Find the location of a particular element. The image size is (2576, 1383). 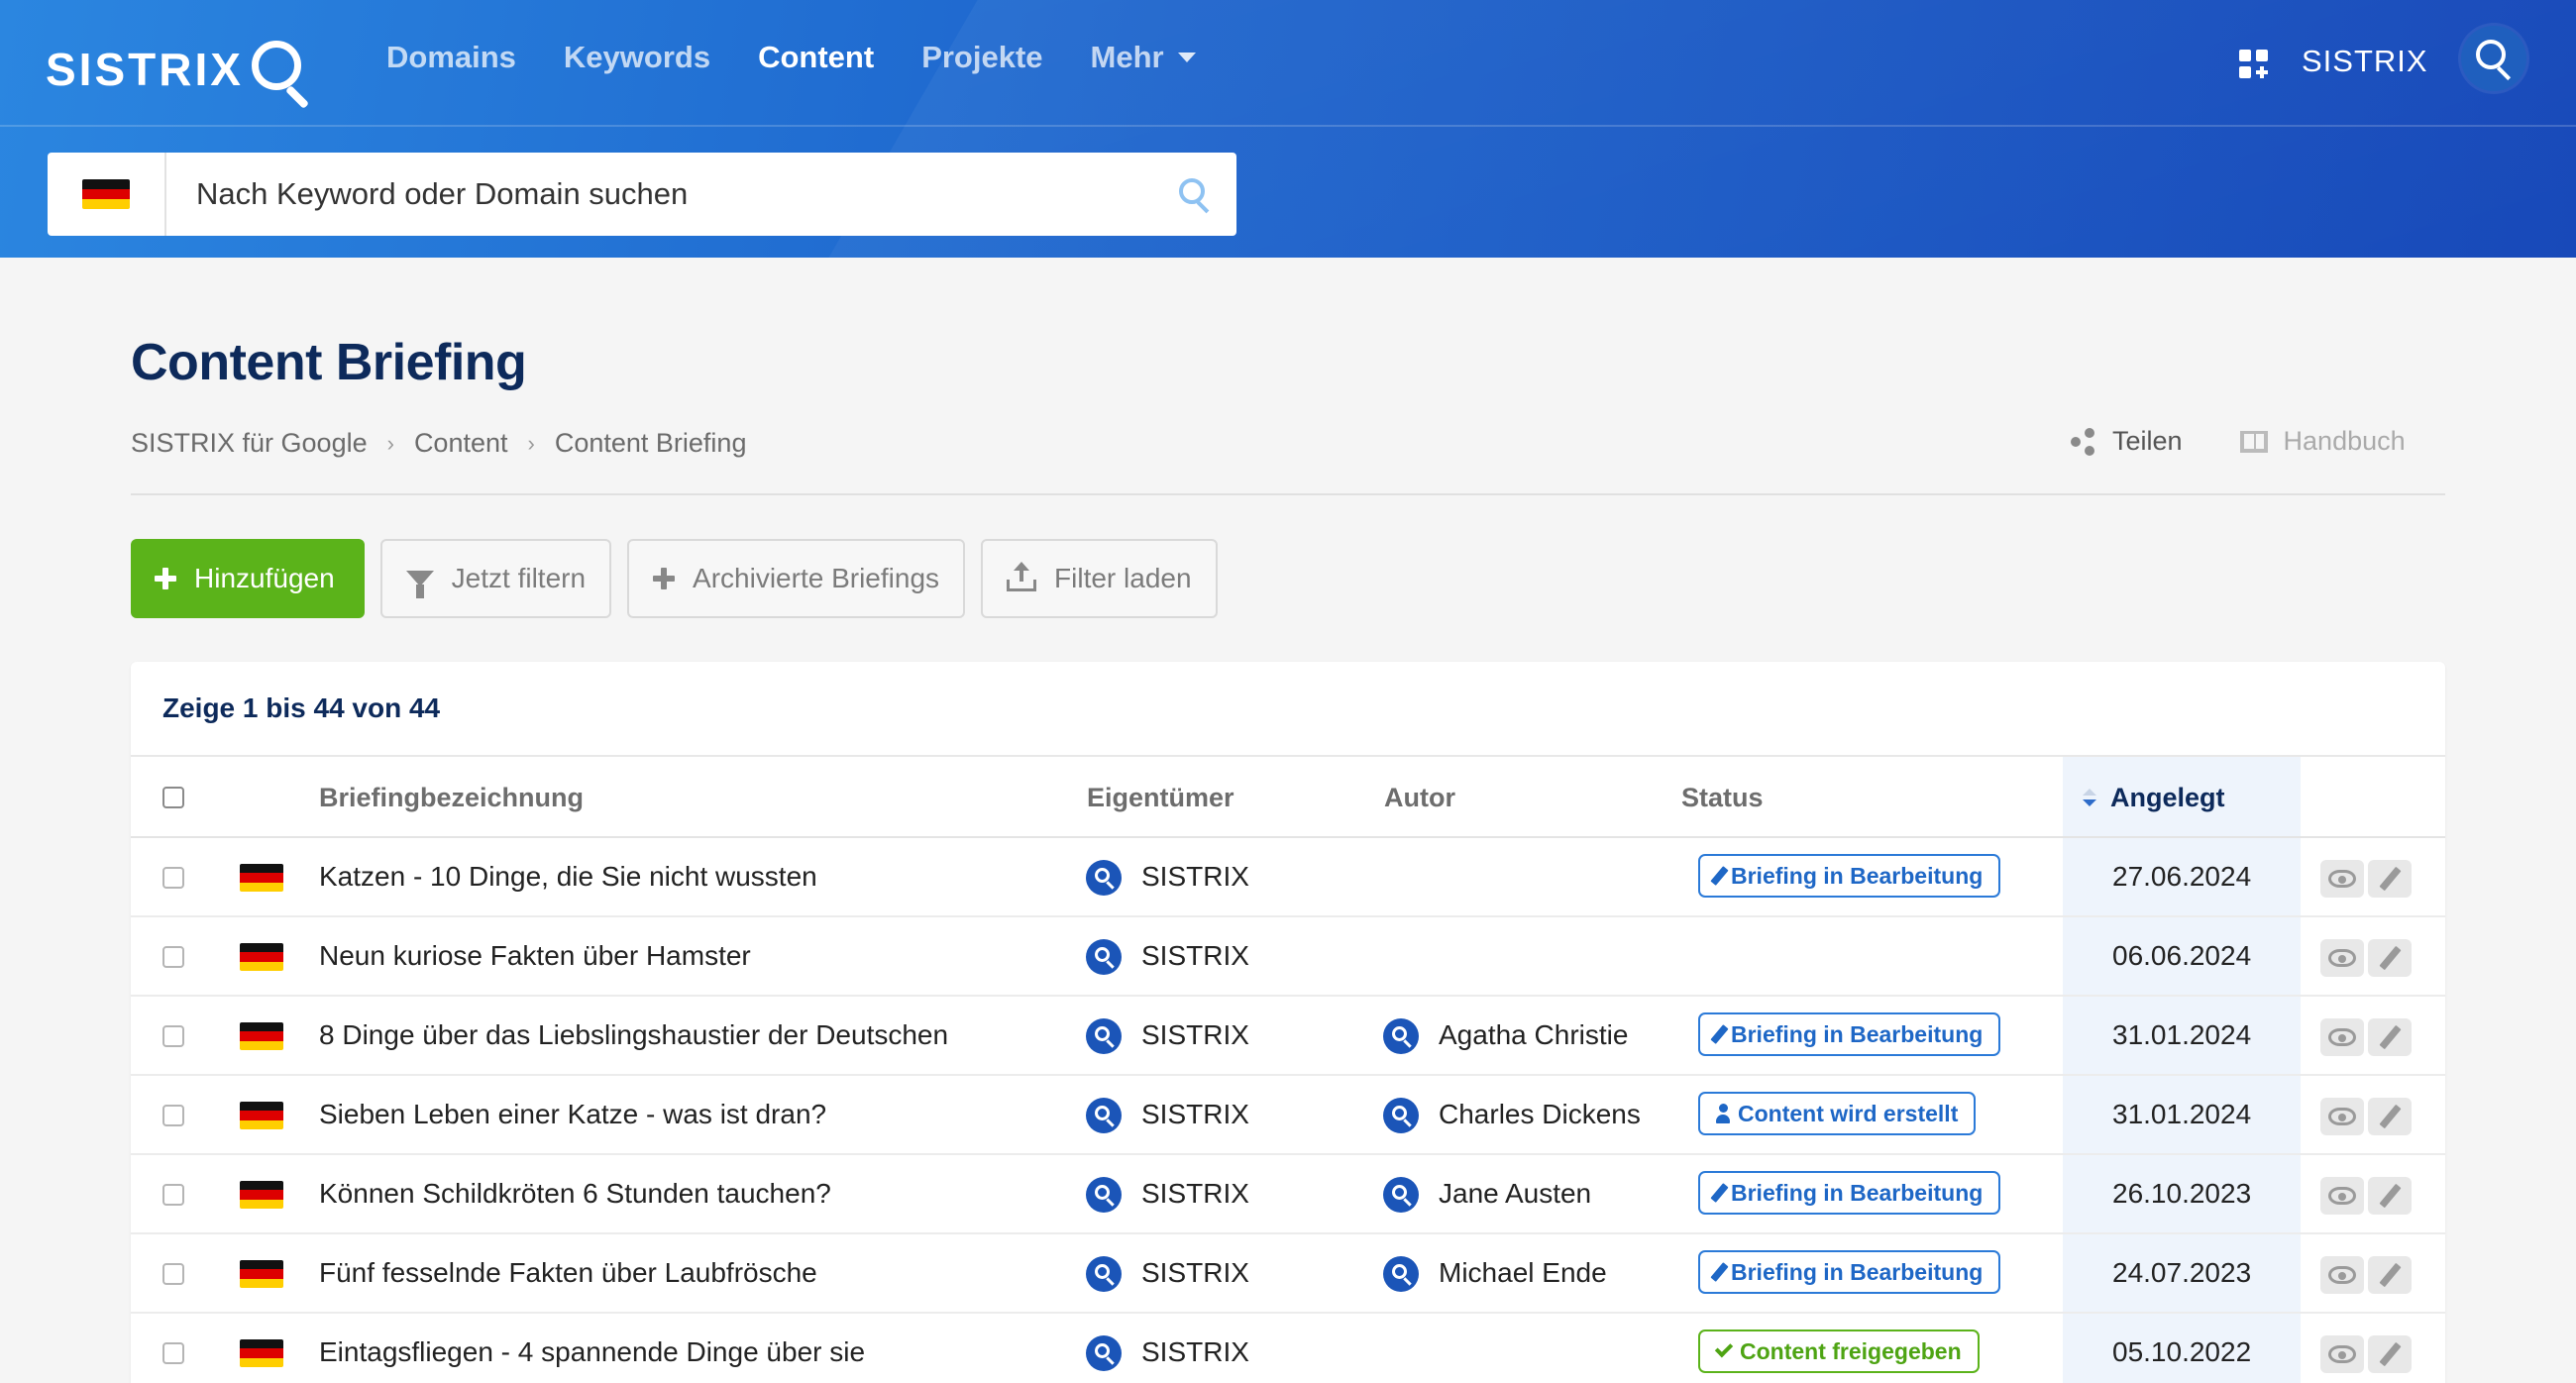

briefing-name: Fünf fesselnde Fakten über Laubfrösche is located at coordinates (568, 1273).